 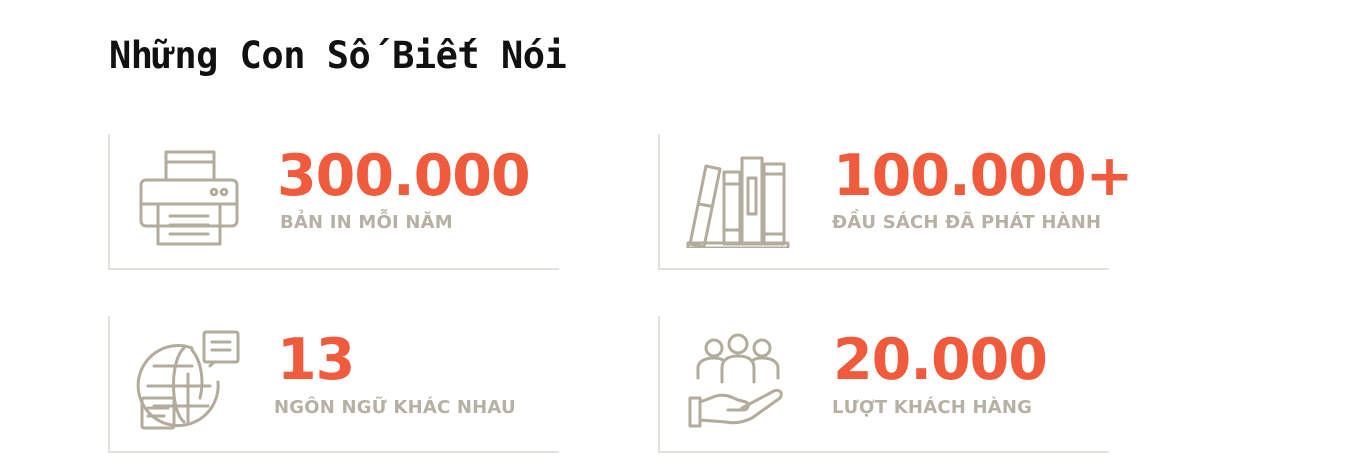 I want to click on stat-value: 300.000, so click(x=404, y=176).